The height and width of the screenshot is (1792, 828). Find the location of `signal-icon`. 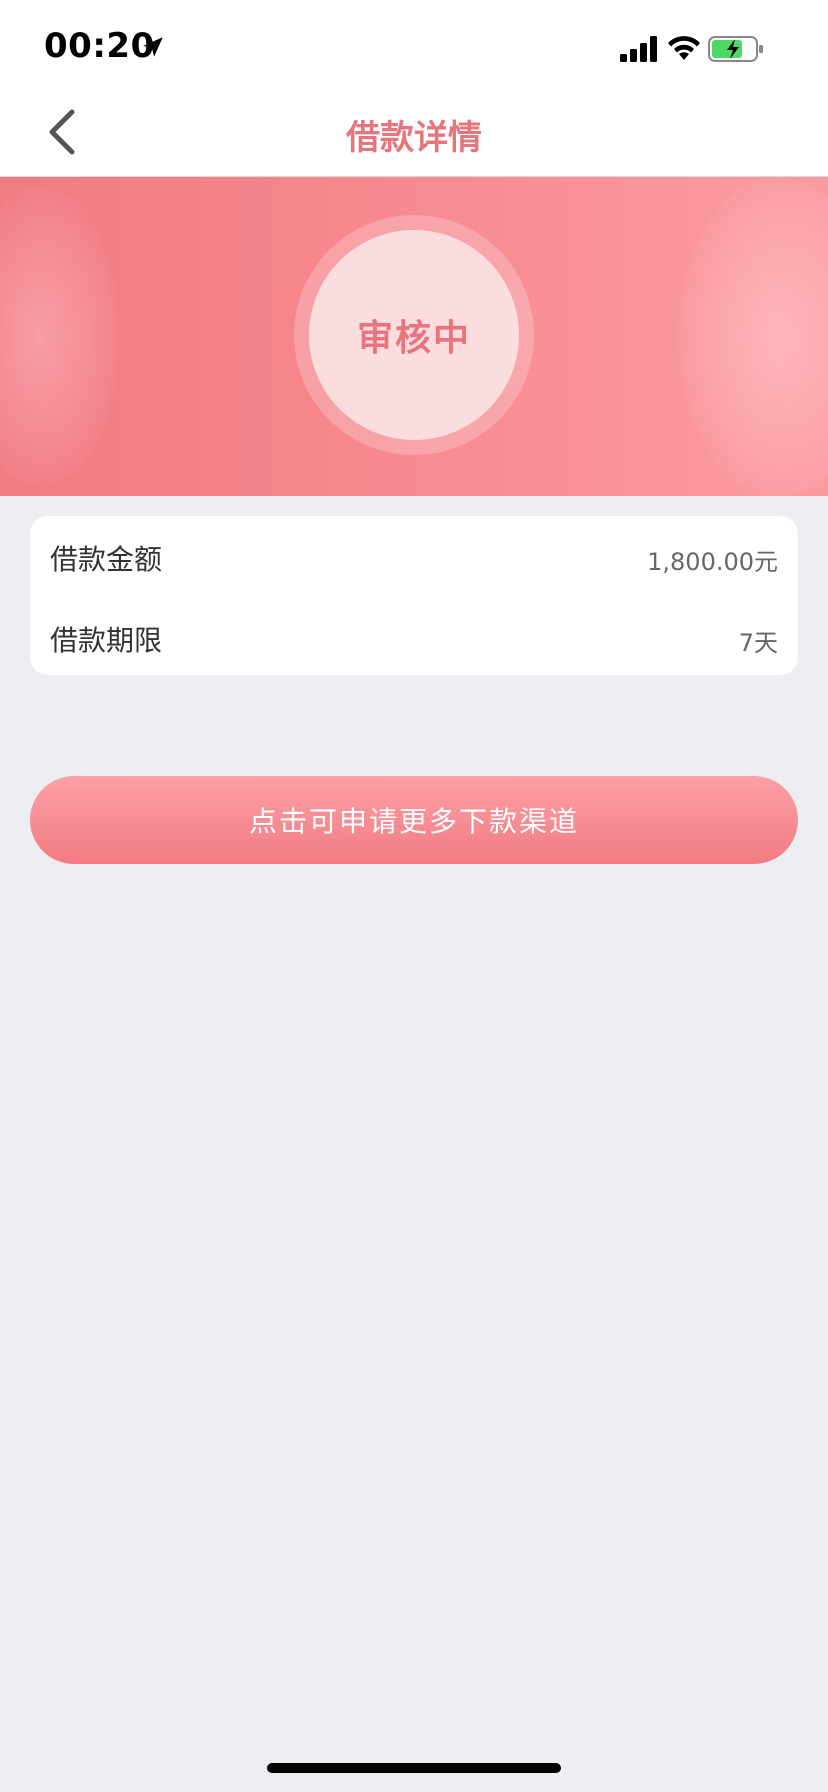

signal-icon is located at coordinates (638, 49).